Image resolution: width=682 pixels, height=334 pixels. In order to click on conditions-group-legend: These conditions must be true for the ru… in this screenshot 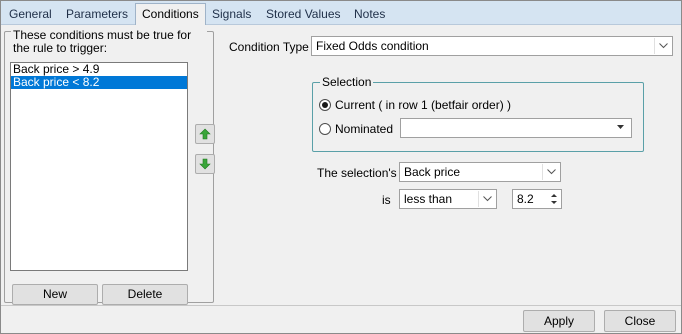, I will do `click(109, 42)`.